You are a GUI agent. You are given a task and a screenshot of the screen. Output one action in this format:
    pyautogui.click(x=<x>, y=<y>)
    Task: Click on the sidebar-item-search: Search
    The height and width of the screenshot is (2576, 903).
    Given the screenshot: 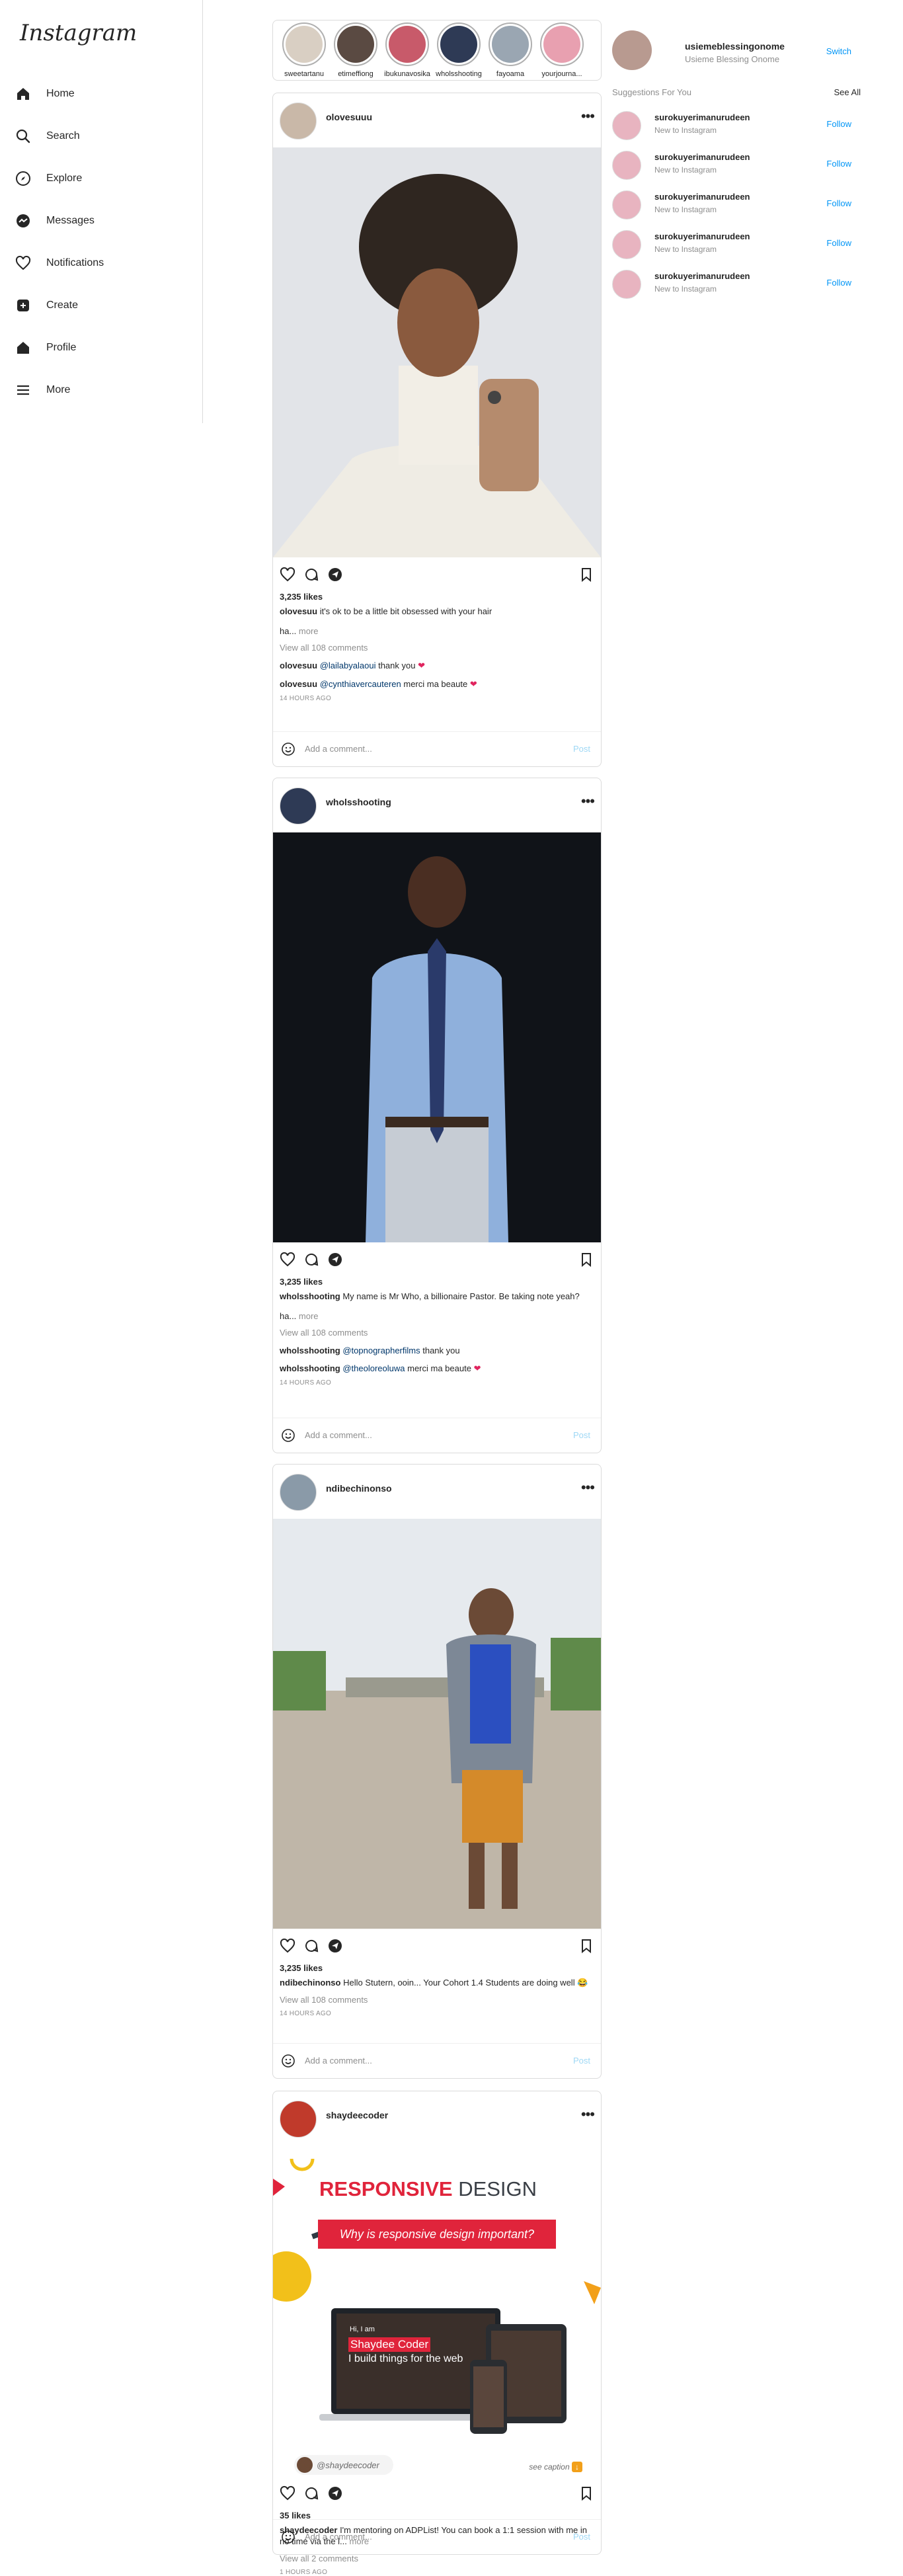 What is the action you would take?
    pyautogui.click(x=59, y=136)
    